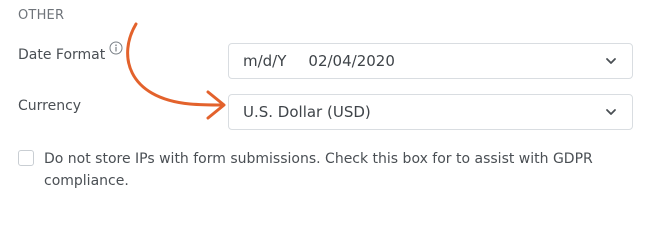 Image resolution: width=650 pixels, height=240 pixels. I want to click on currency-label: Currency, so click(50, 106).